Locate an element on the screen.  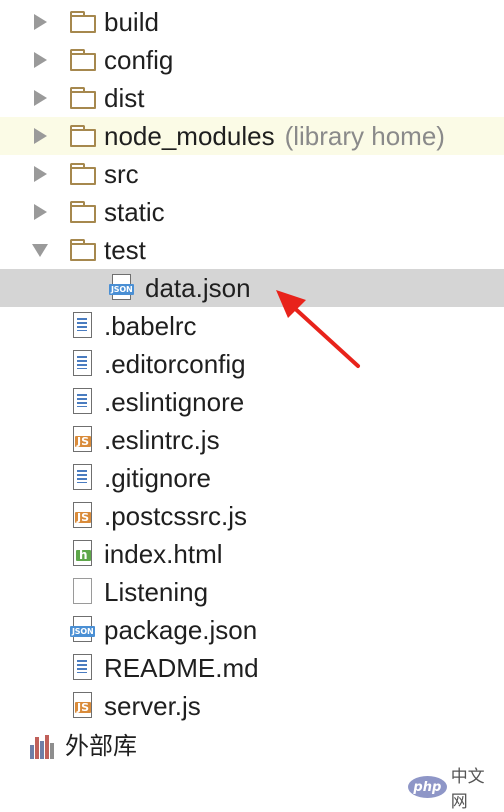
file-row-readme-md: README.md is located at coordinates (252, 668).